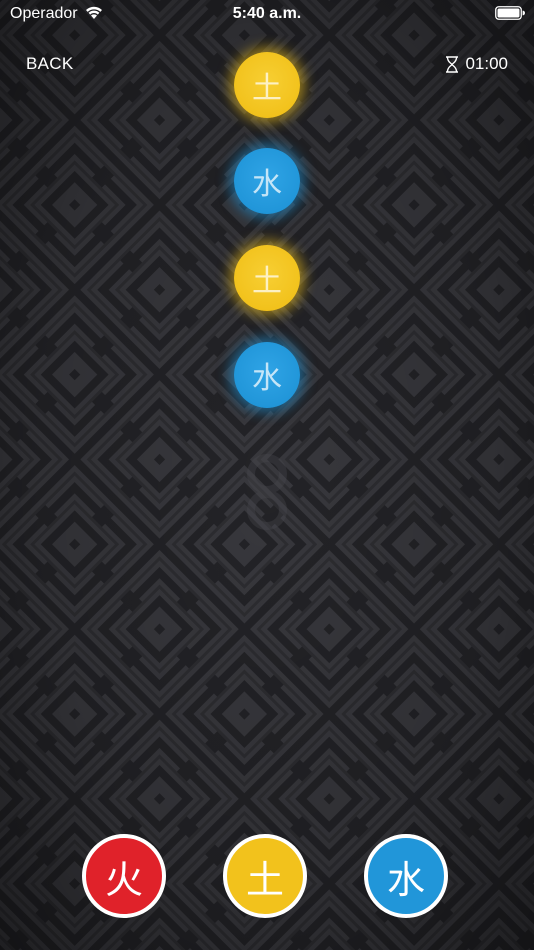 This screenshot has width=534, height=950. Describe the element at coordinates (452, 64) in the screenshot. I see `hourglass-icon` at that location.